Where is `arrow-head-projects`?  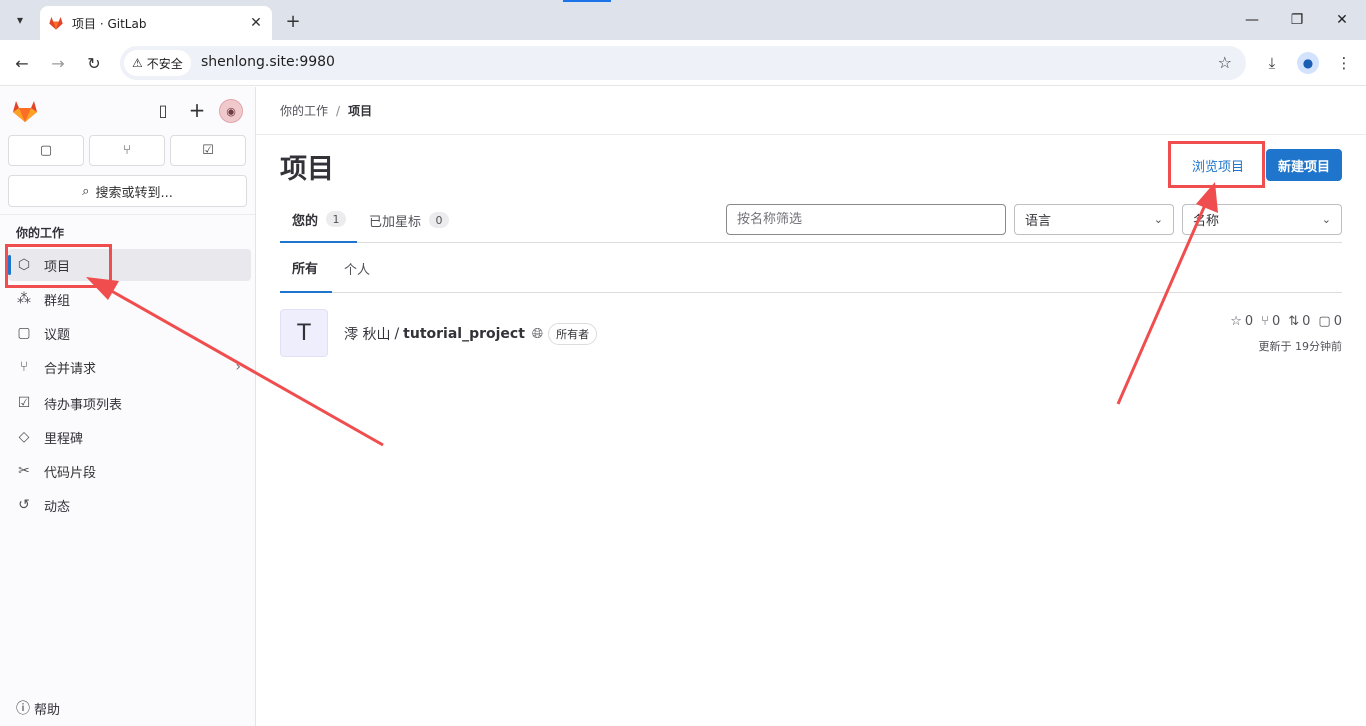
arrow-head-projects is located at coordinates (102, 288).